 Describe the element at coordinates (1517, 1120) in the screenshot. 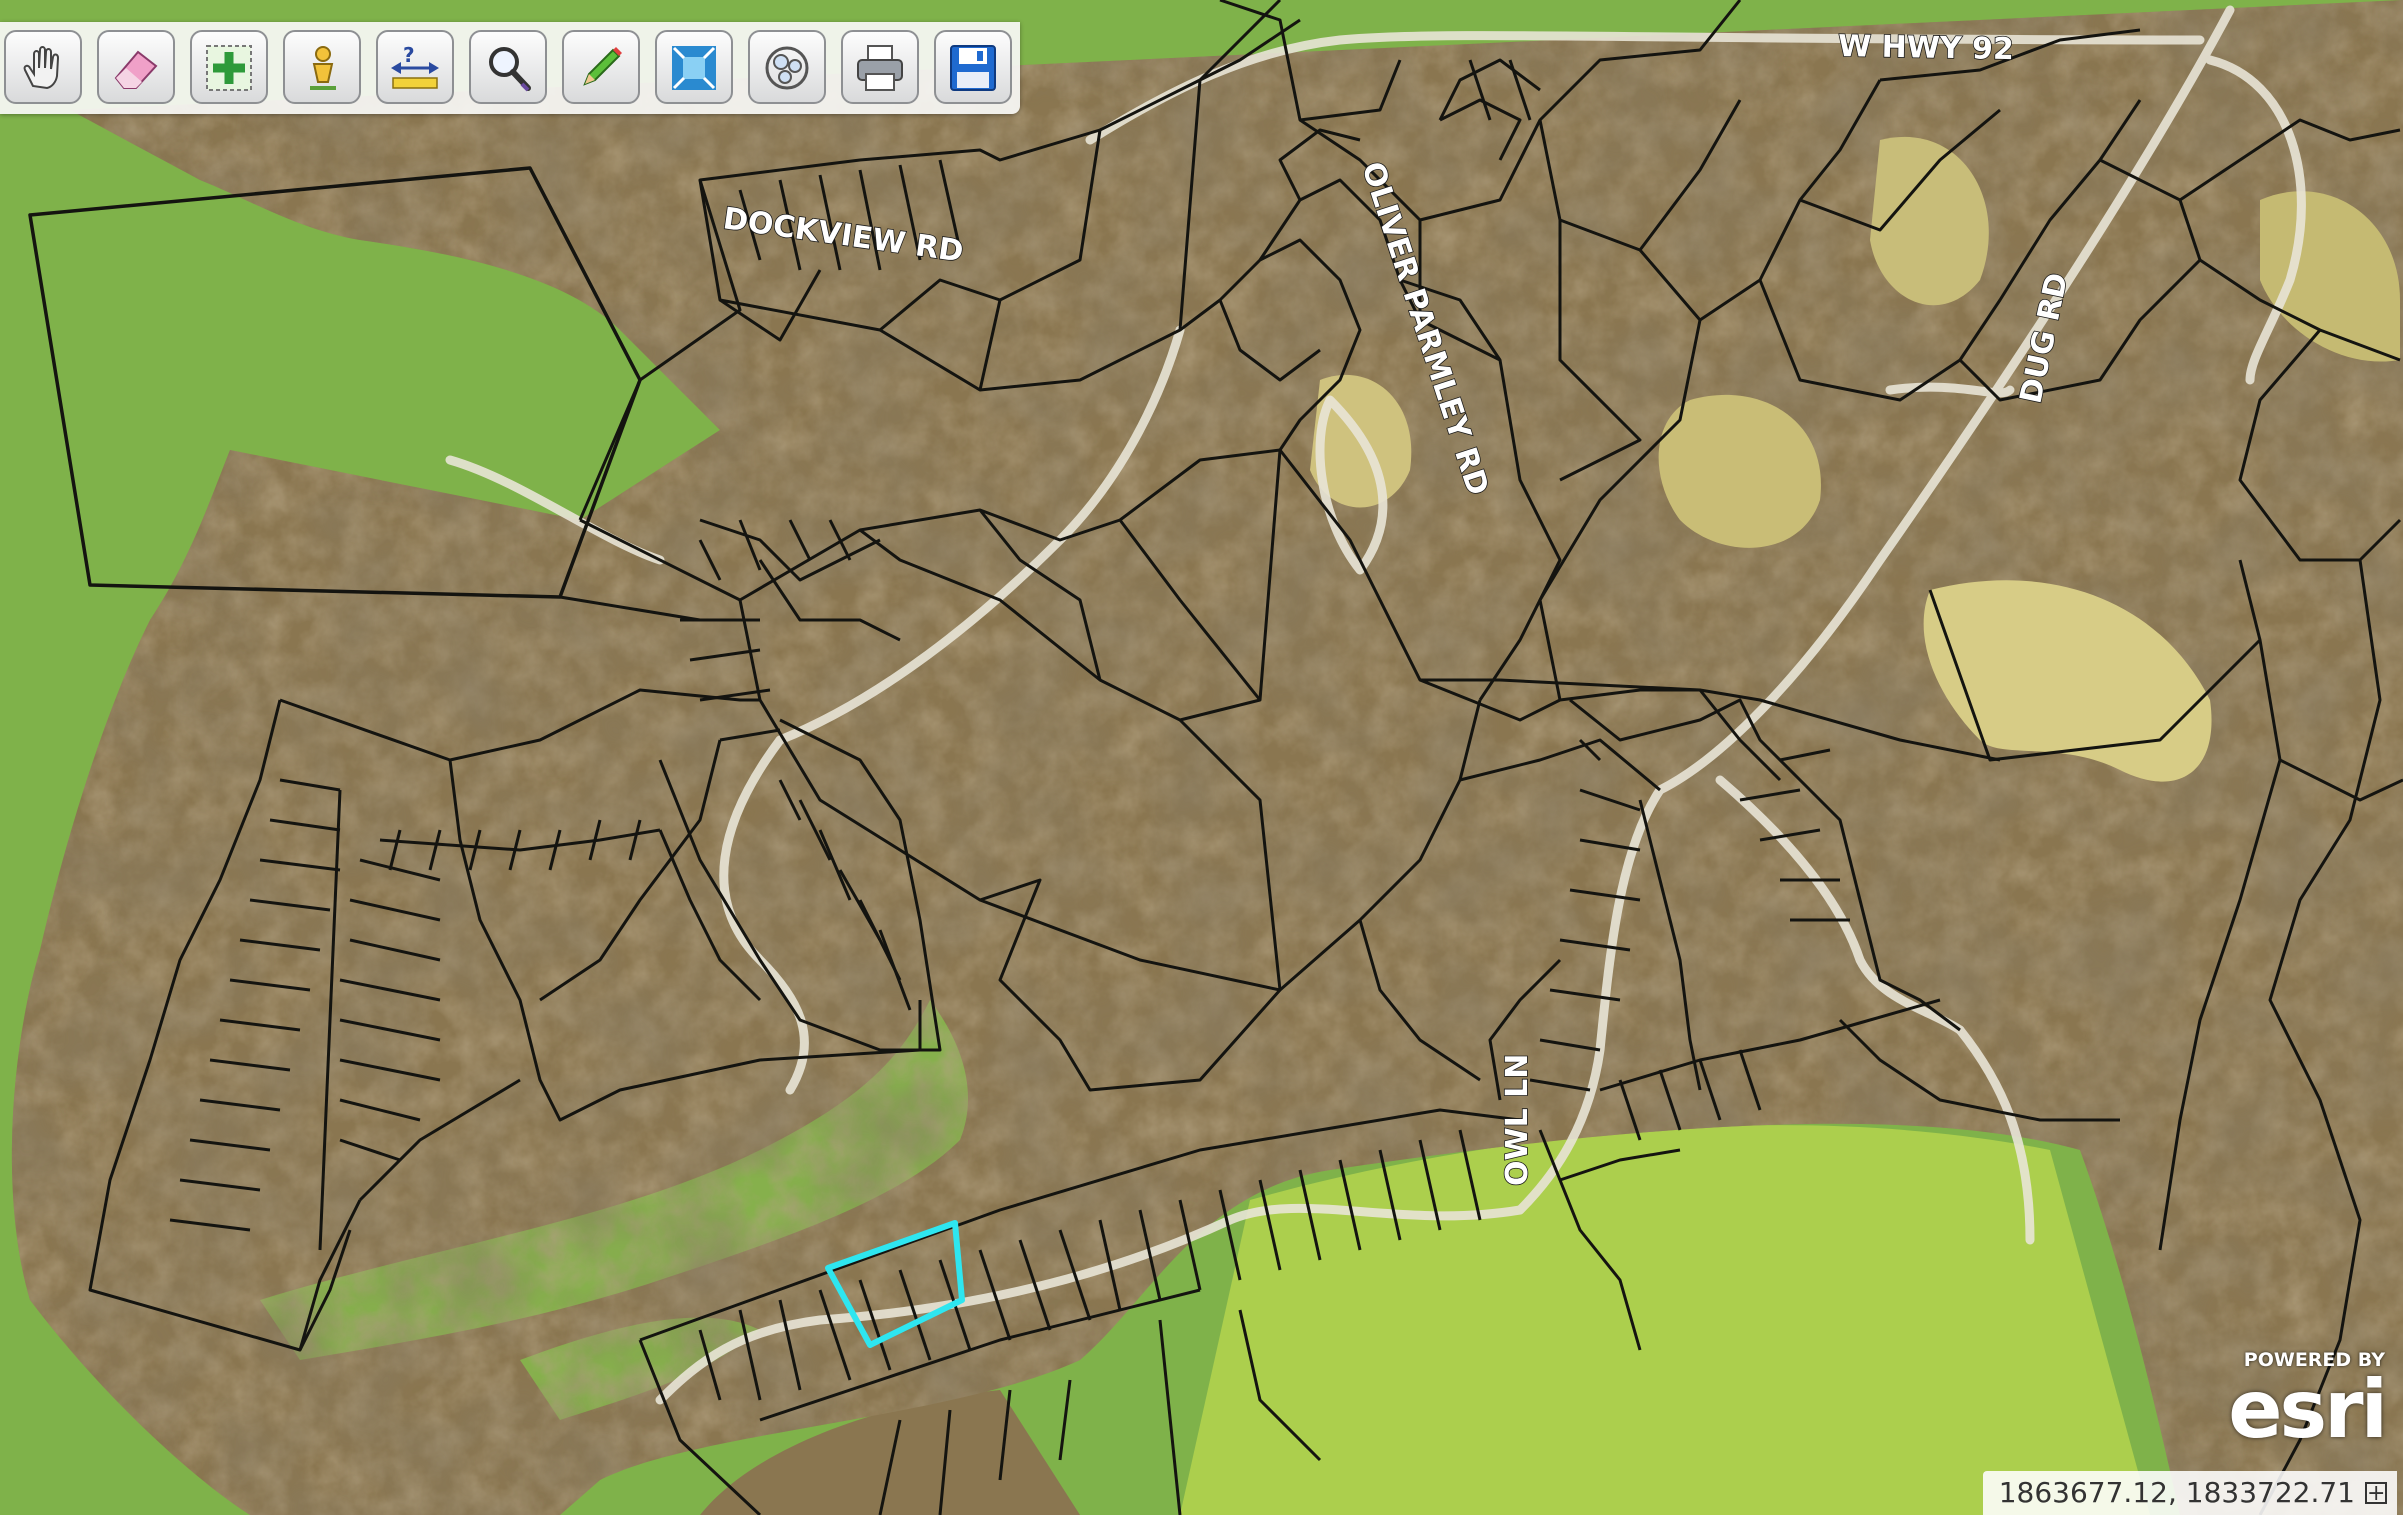

I see `road-label-owl-ln: OWL LN` at that location.